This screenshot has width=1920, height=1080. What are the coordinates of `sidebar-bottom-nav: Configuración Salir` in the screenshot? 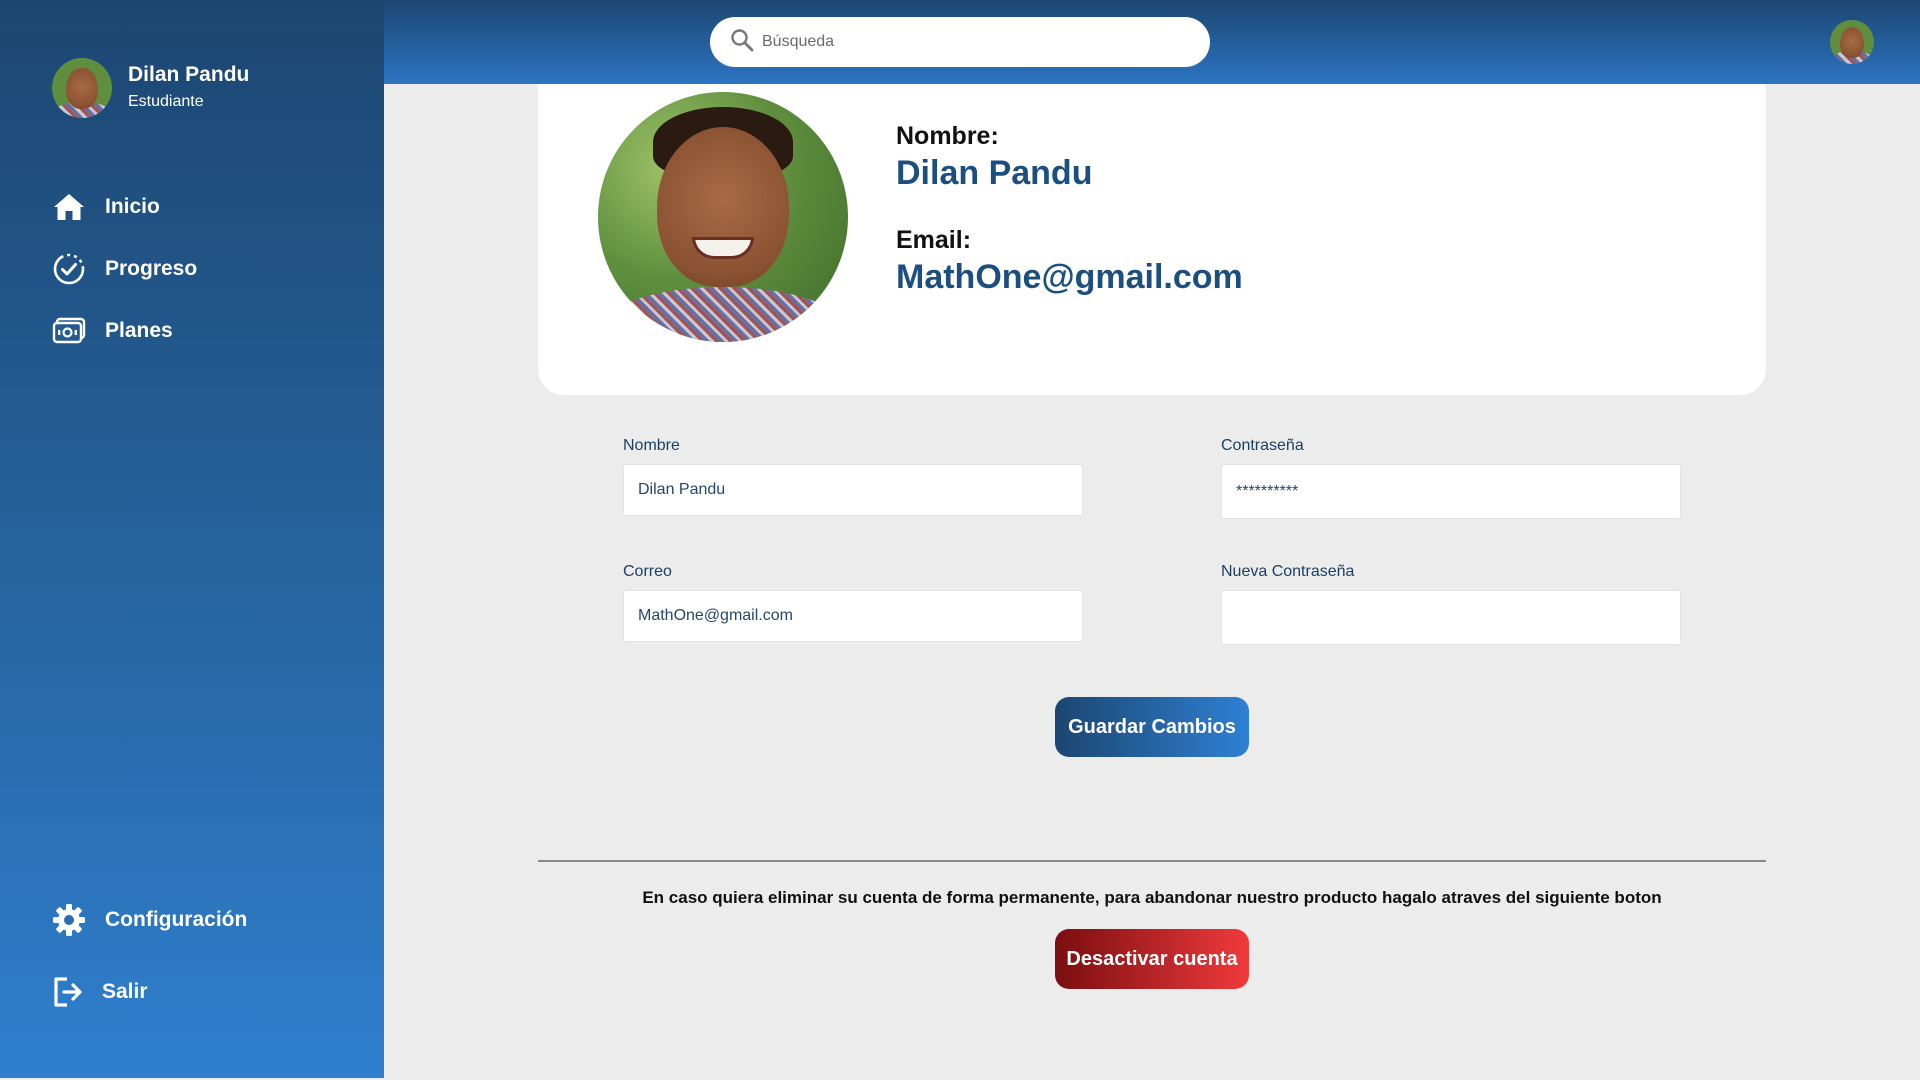 It's located at (149, 956).